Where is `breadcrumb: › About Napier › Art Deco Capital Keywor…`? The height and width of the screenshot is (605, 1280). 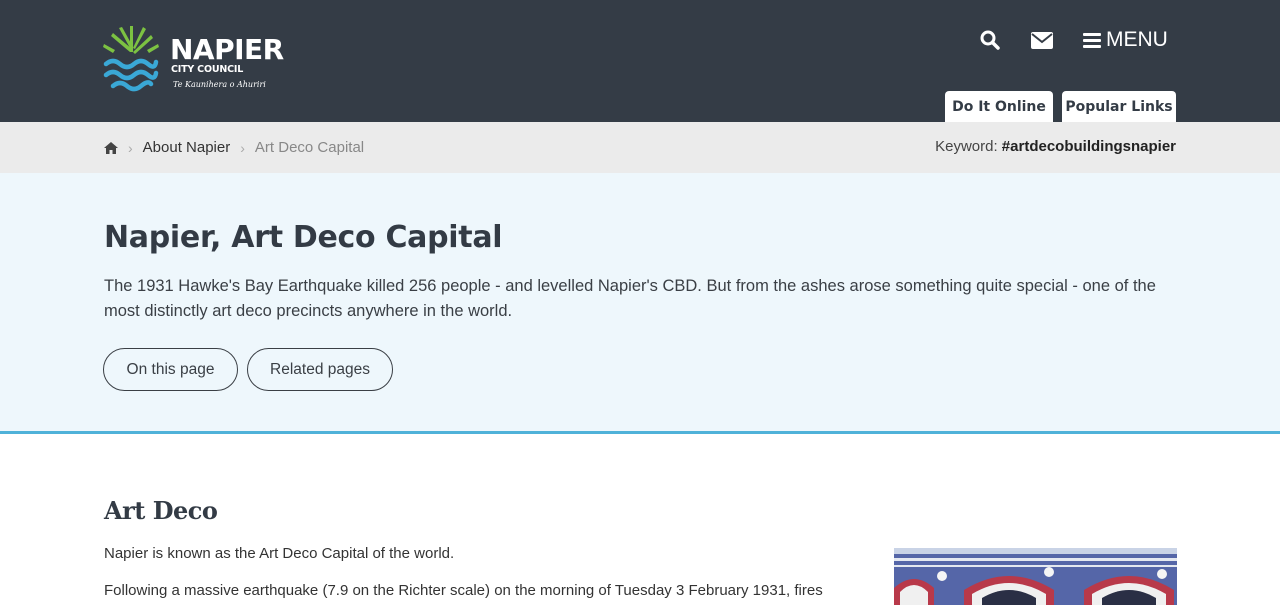 breadcrumb: › About Napier › Art Deco Capital Keywor… is located at coordinates (640, 147).